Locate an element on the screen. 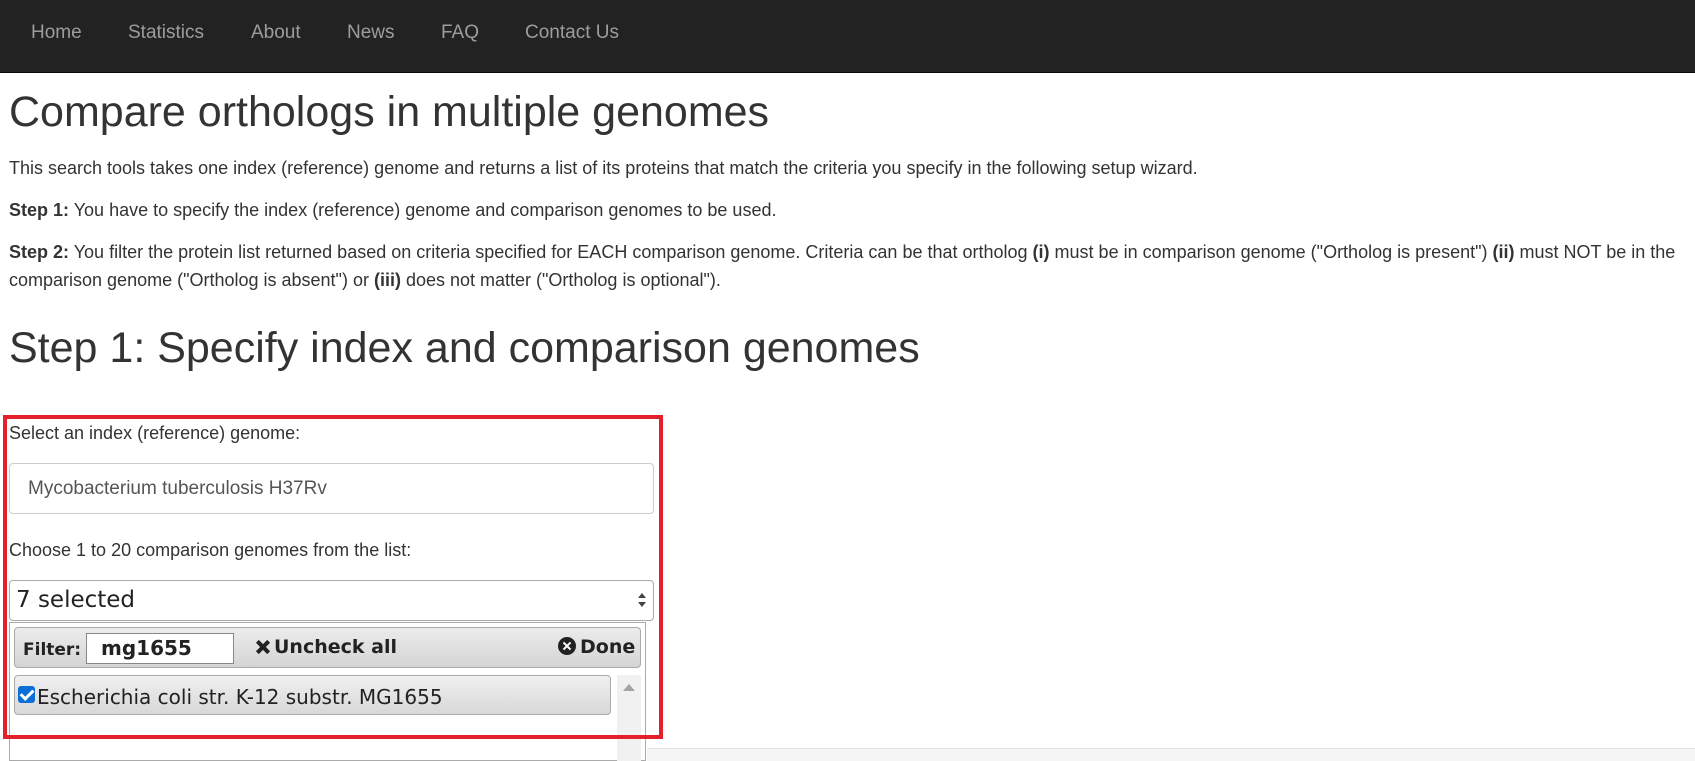 The height and width of the screenshot is (761, 1695). filter-label: Filter: is located at coordinates (52, 650).